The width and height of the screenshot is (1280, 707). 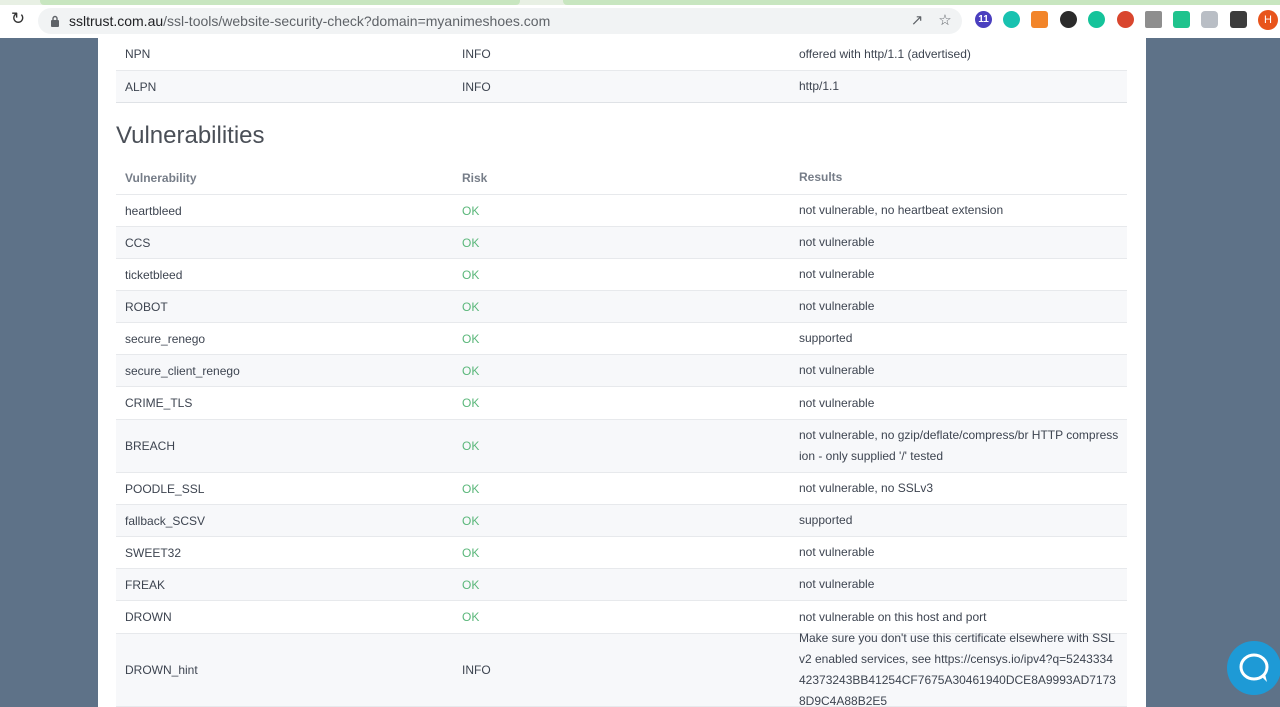 I want to click on table-header: Vulnerability Risk Results, so click(x=621, y=178).